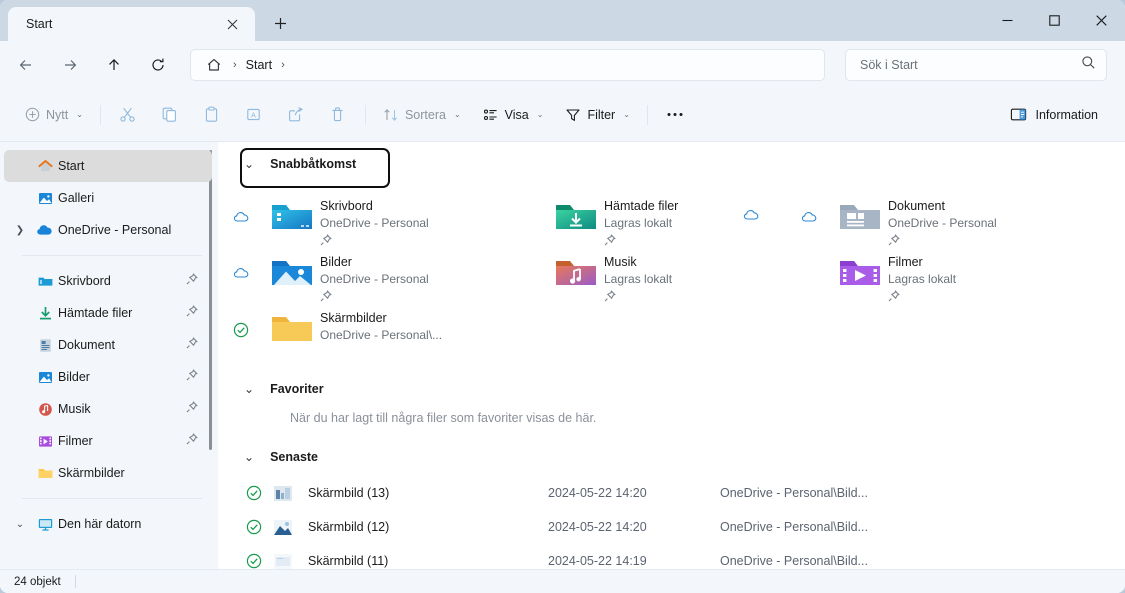  Describe the element at coordinates (1066, 114) in the screenshot. I see `details-pane-label: Information` at that location.